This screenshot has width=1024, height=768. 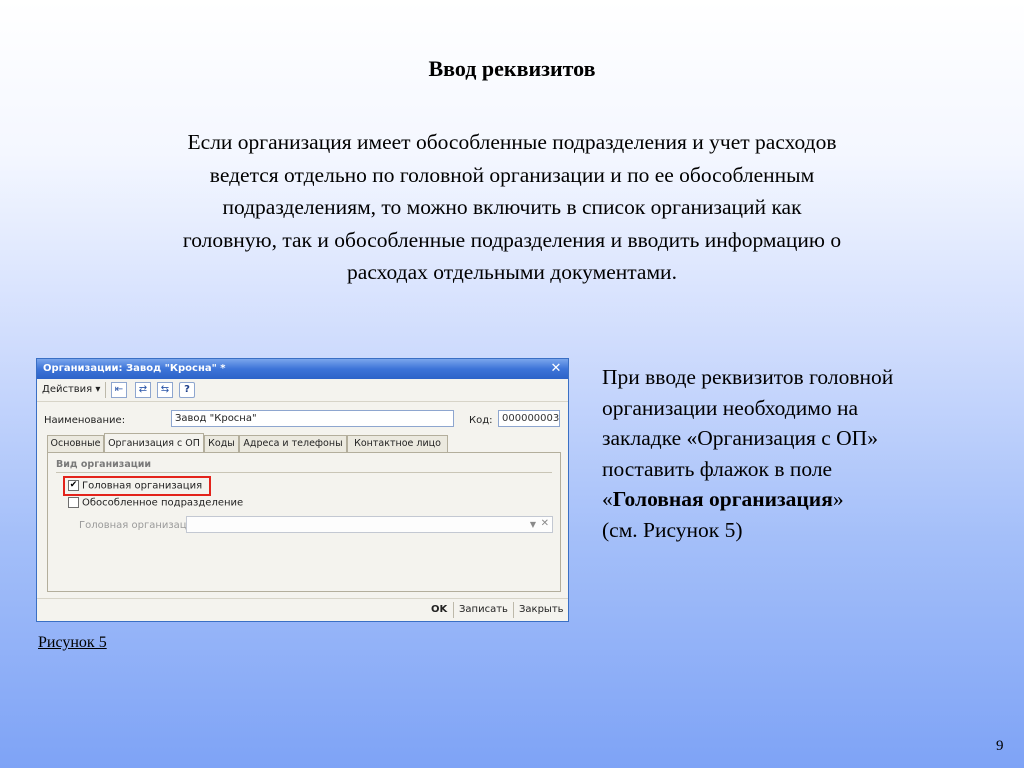 I want to click on separate-division-checkbox-label: Обособленное подразделение, so click(x=163, y=503).